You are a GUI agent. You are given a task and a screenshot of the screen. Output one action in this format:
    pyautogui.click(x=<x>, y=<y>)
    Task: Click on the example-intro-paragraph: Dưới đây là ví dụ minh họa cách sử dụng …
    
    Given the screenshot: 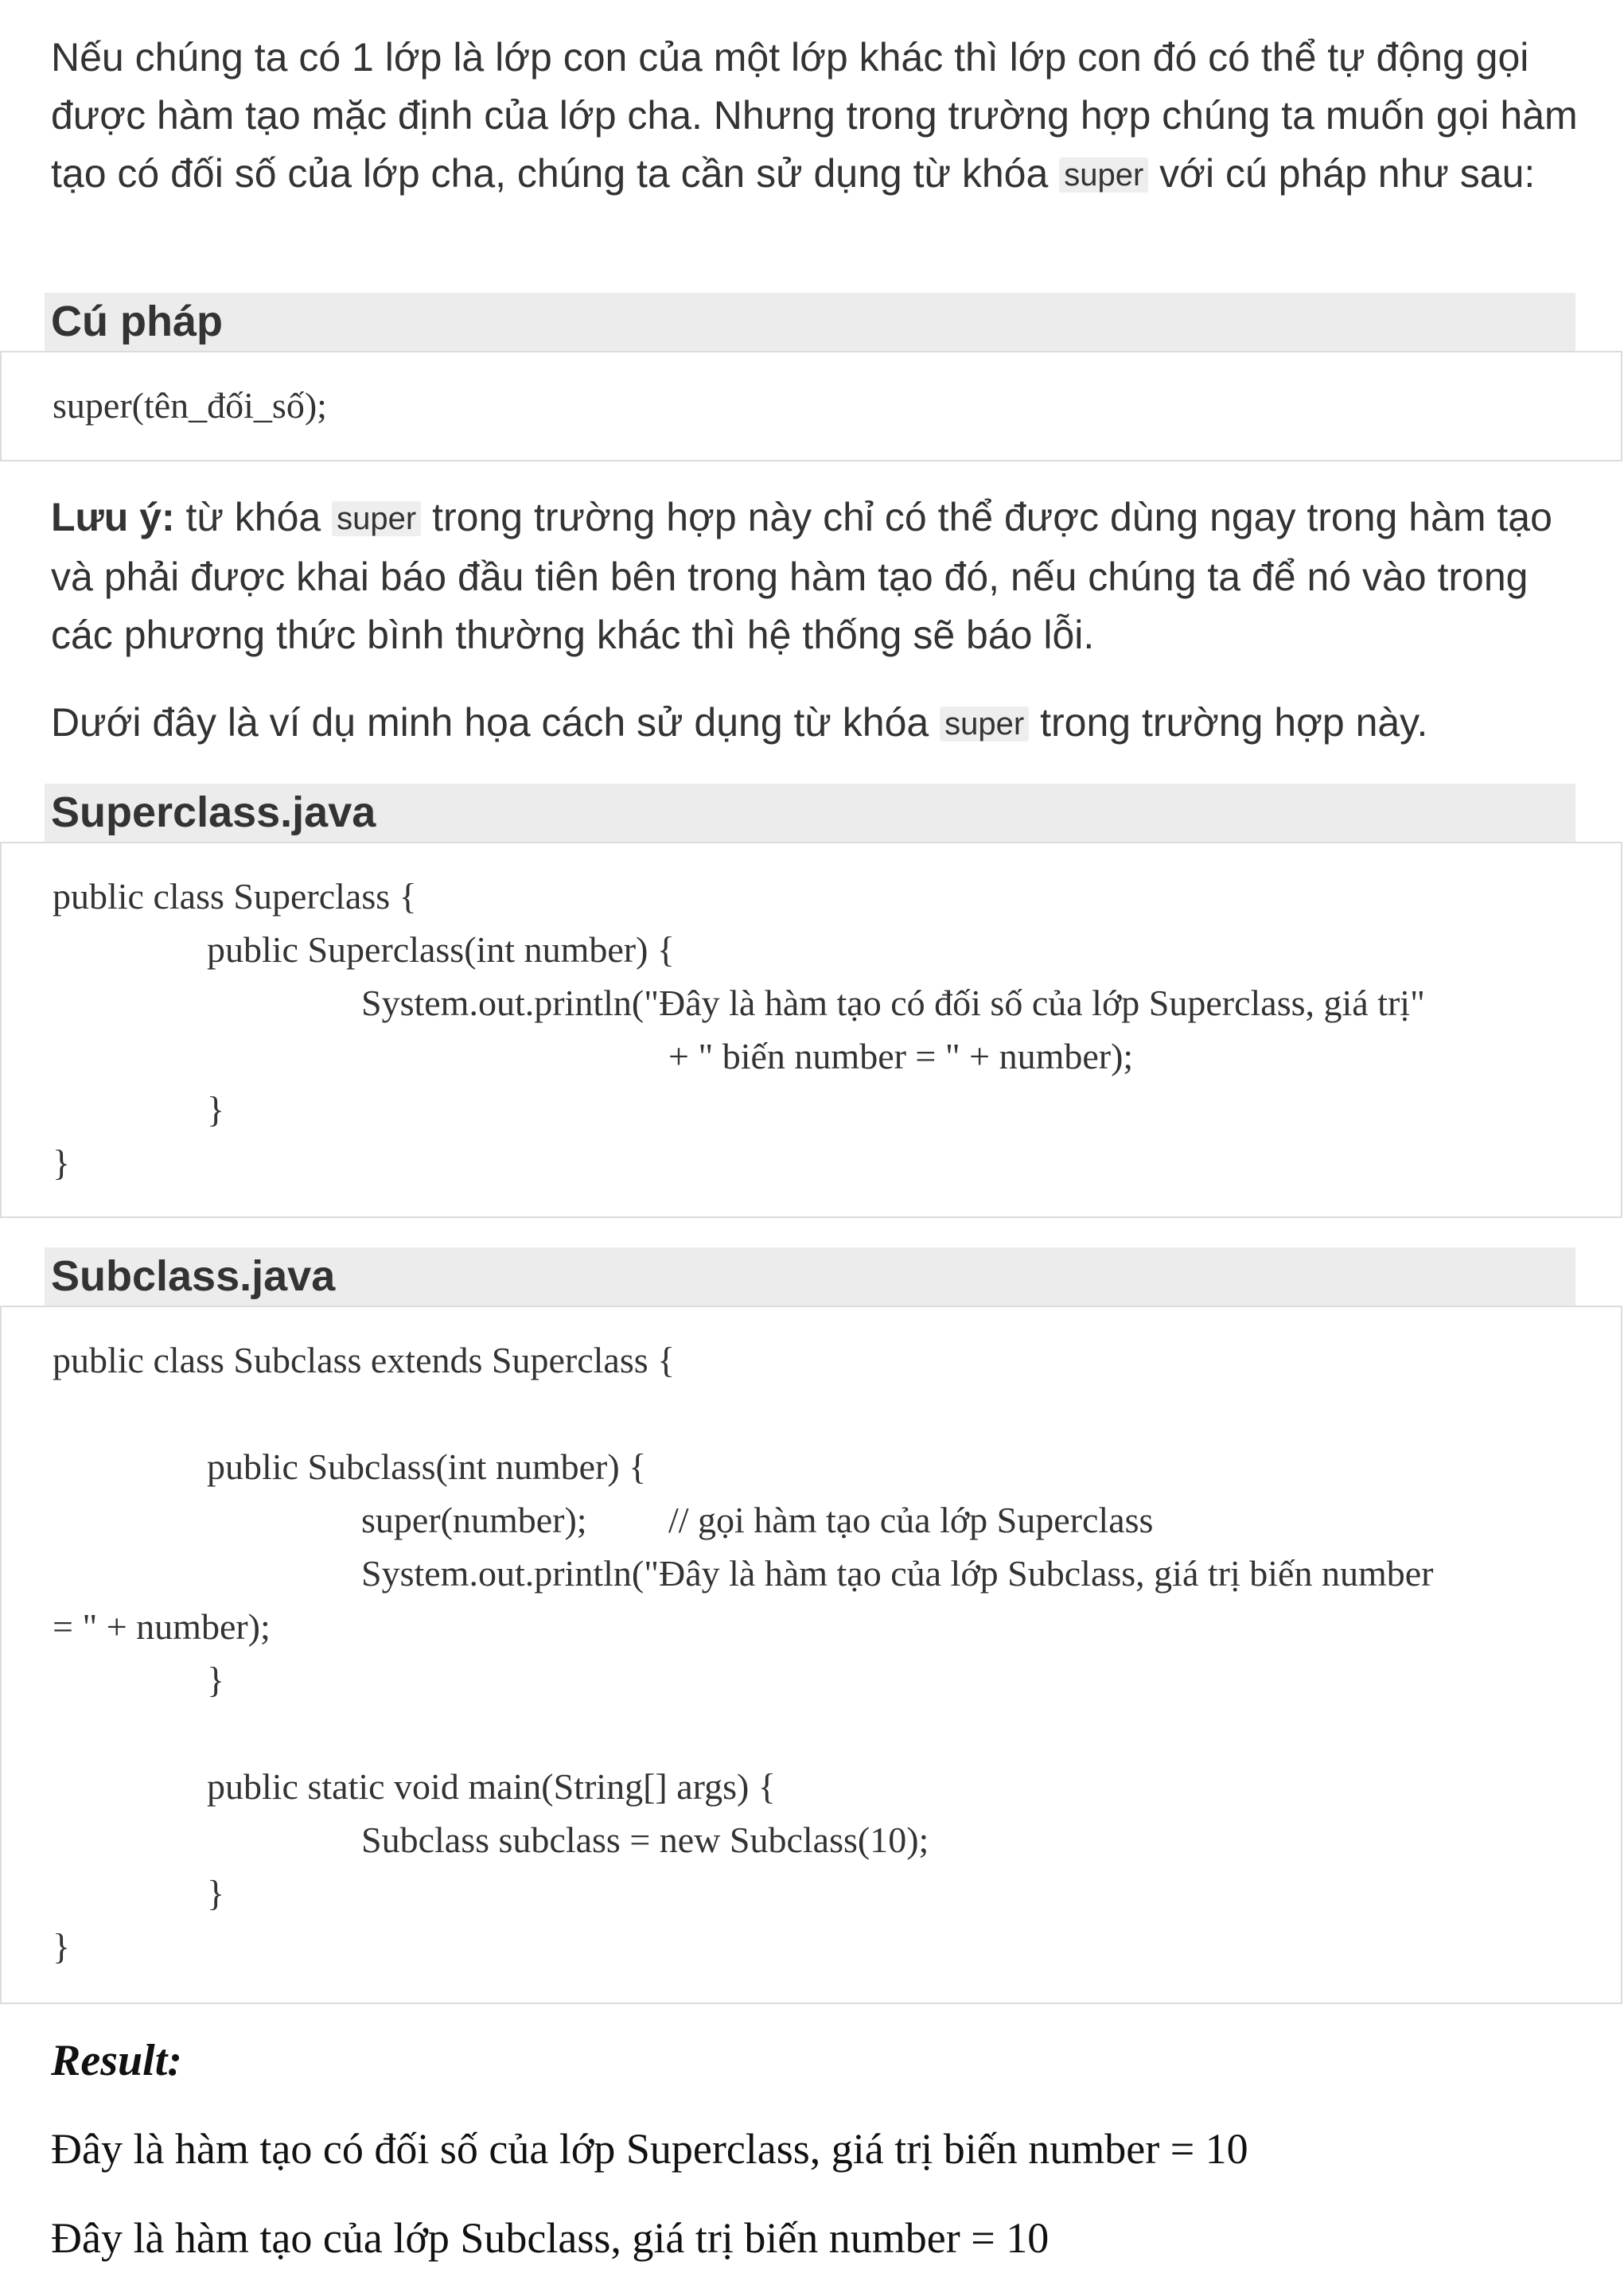 What is the action you would take?
    pyautogui.click(x=815, y=724)
    